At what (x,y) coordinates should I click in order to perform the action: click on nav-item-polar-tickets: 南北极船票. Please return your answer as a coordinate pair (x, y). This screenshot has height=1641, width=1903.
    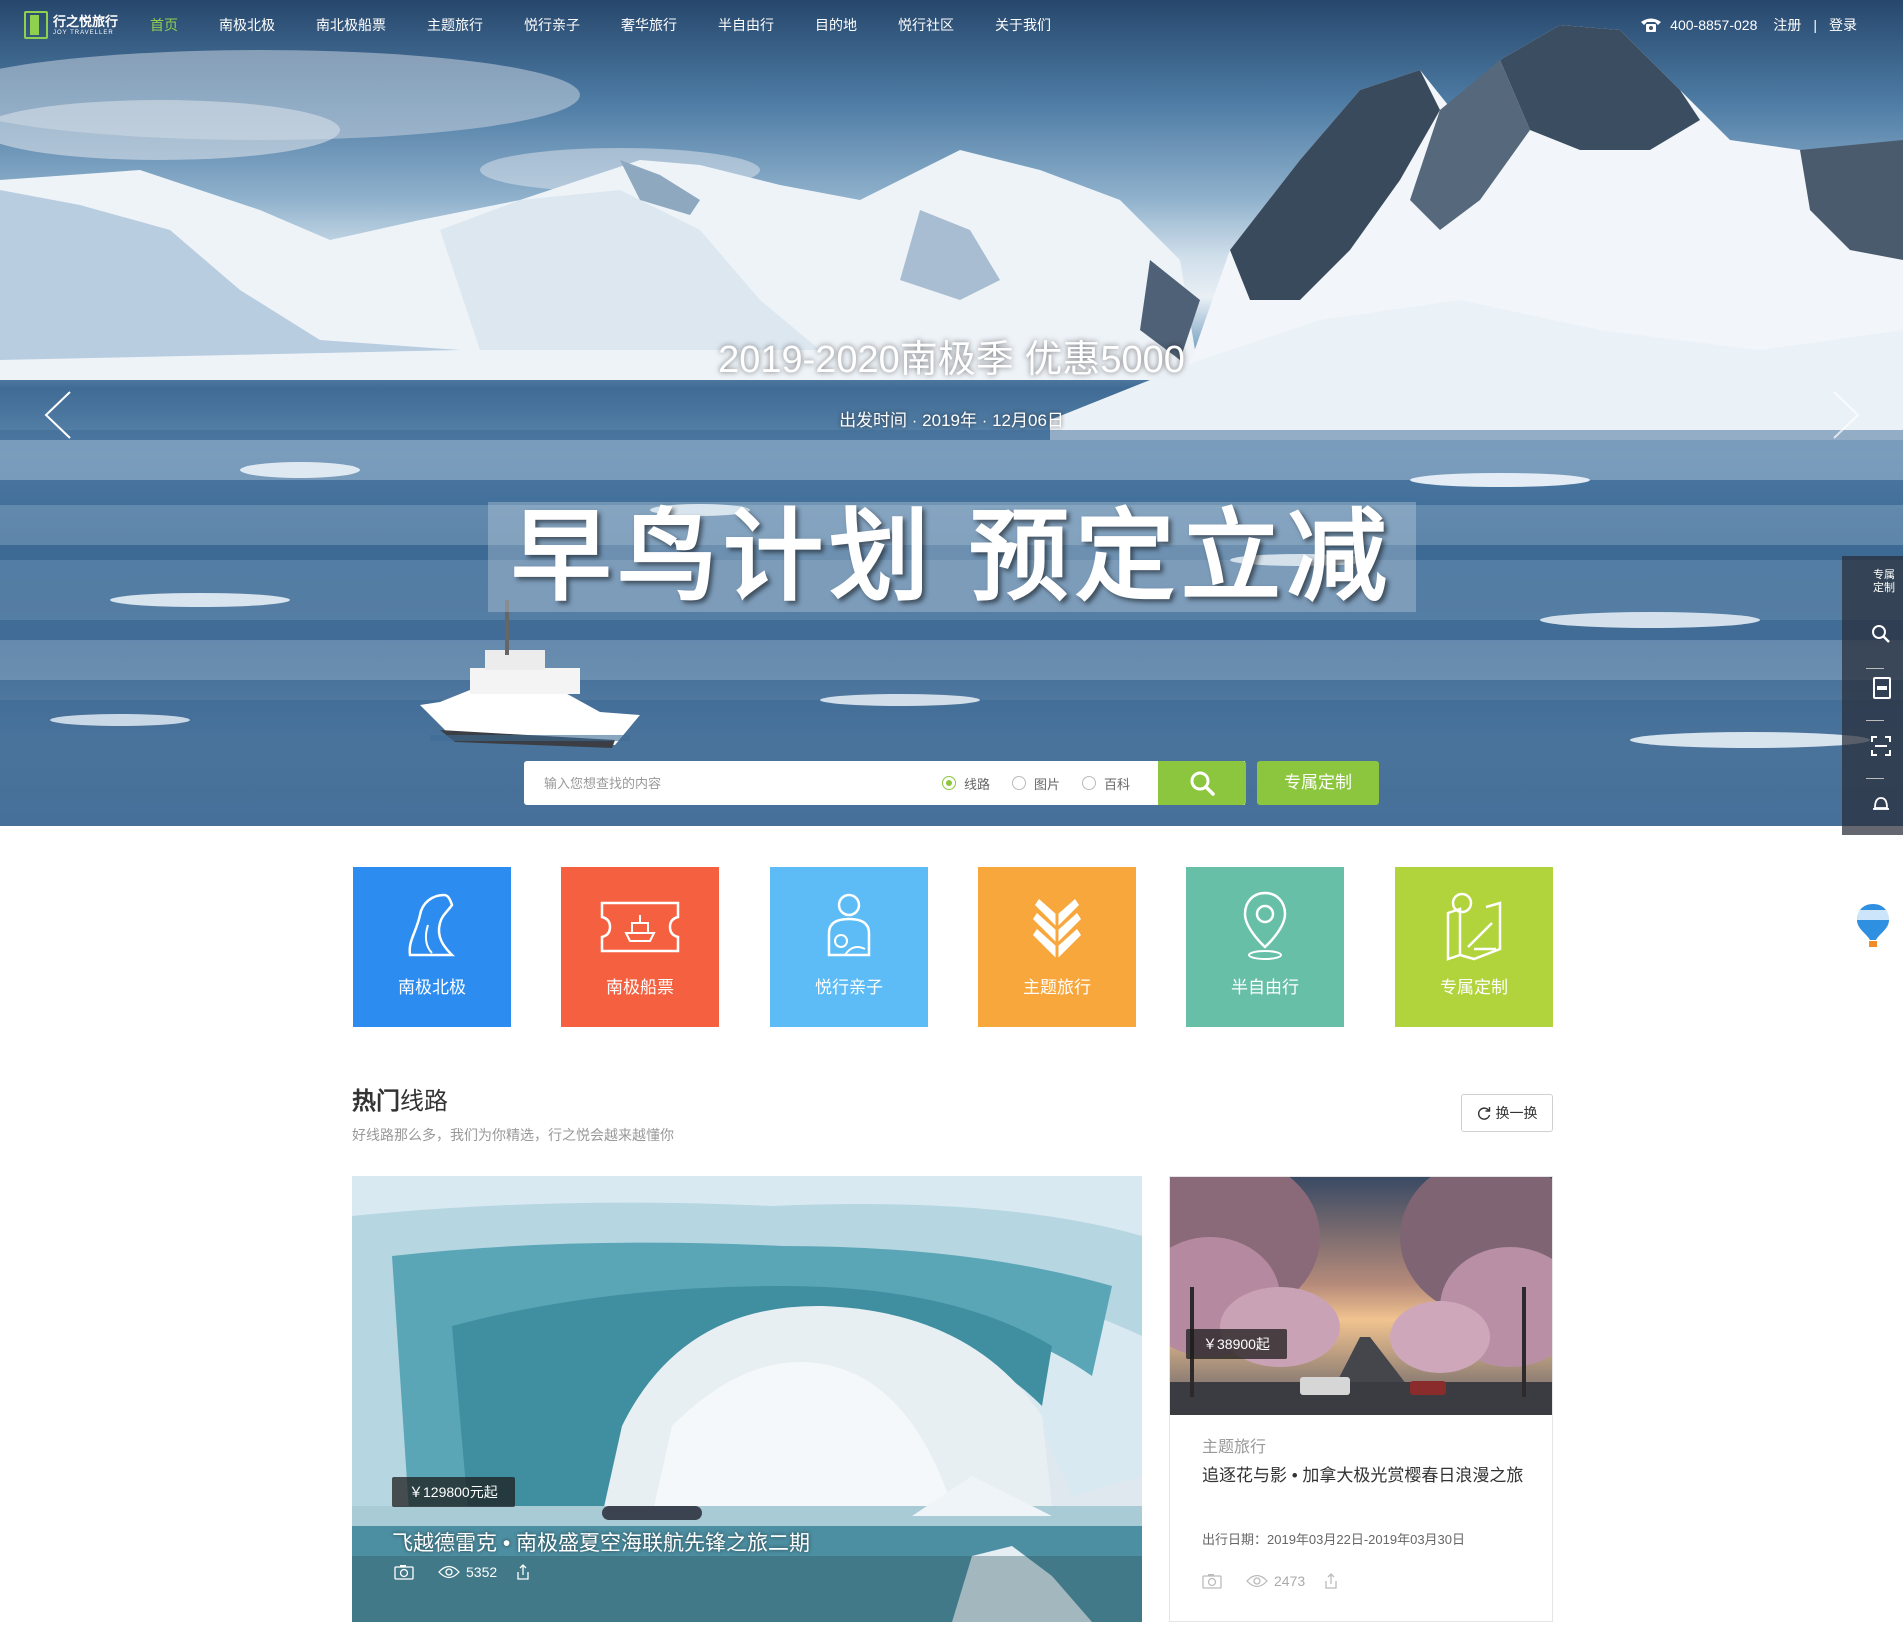
    Looking at the image, I should click on (351, 25).